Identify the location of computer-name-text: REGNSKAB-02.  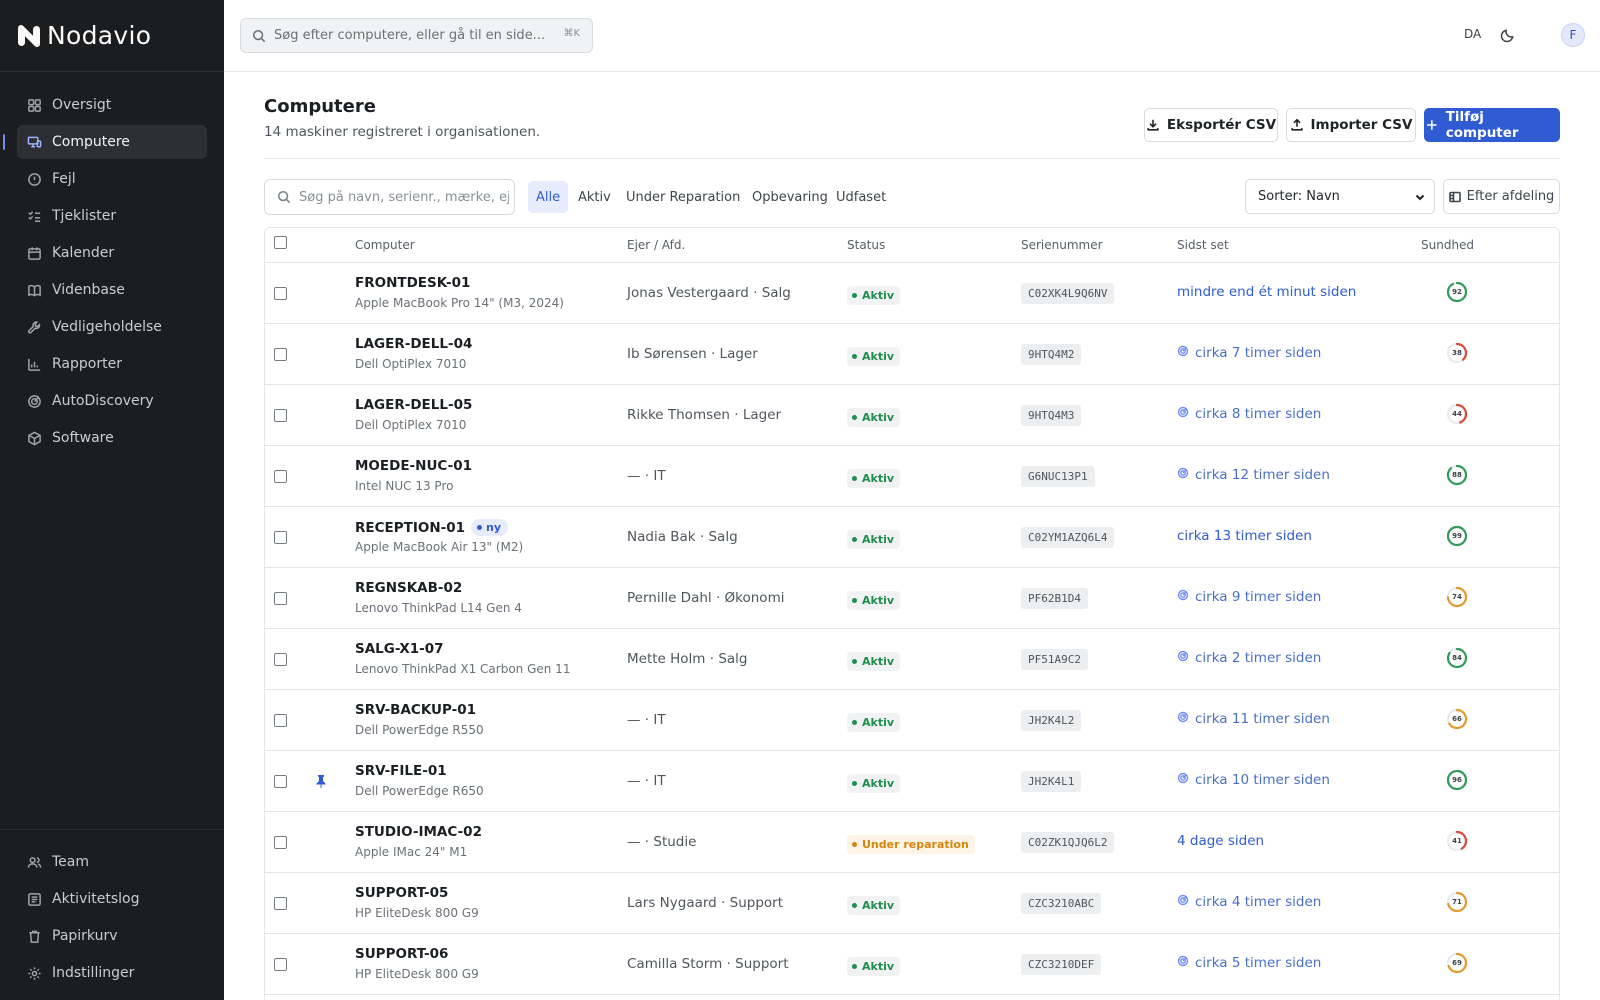
(408, 588).